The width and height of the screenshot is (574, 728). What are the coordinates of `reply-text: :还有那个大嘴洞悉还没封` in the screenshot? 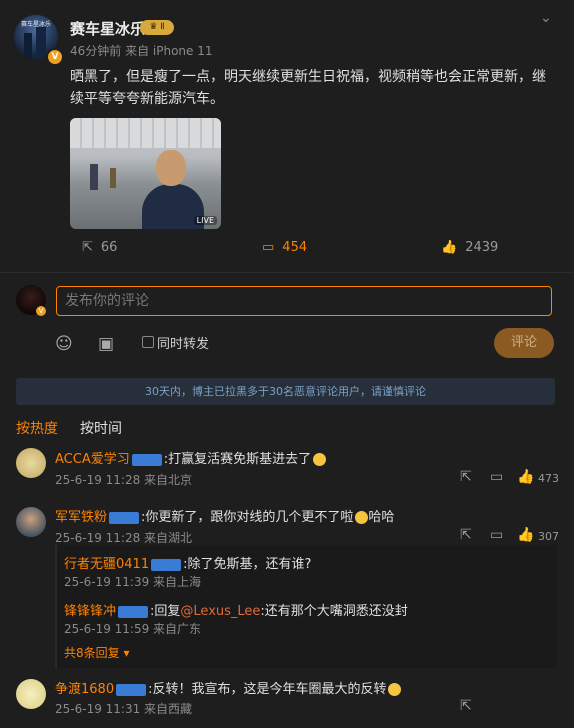 It's located at (334, 611).